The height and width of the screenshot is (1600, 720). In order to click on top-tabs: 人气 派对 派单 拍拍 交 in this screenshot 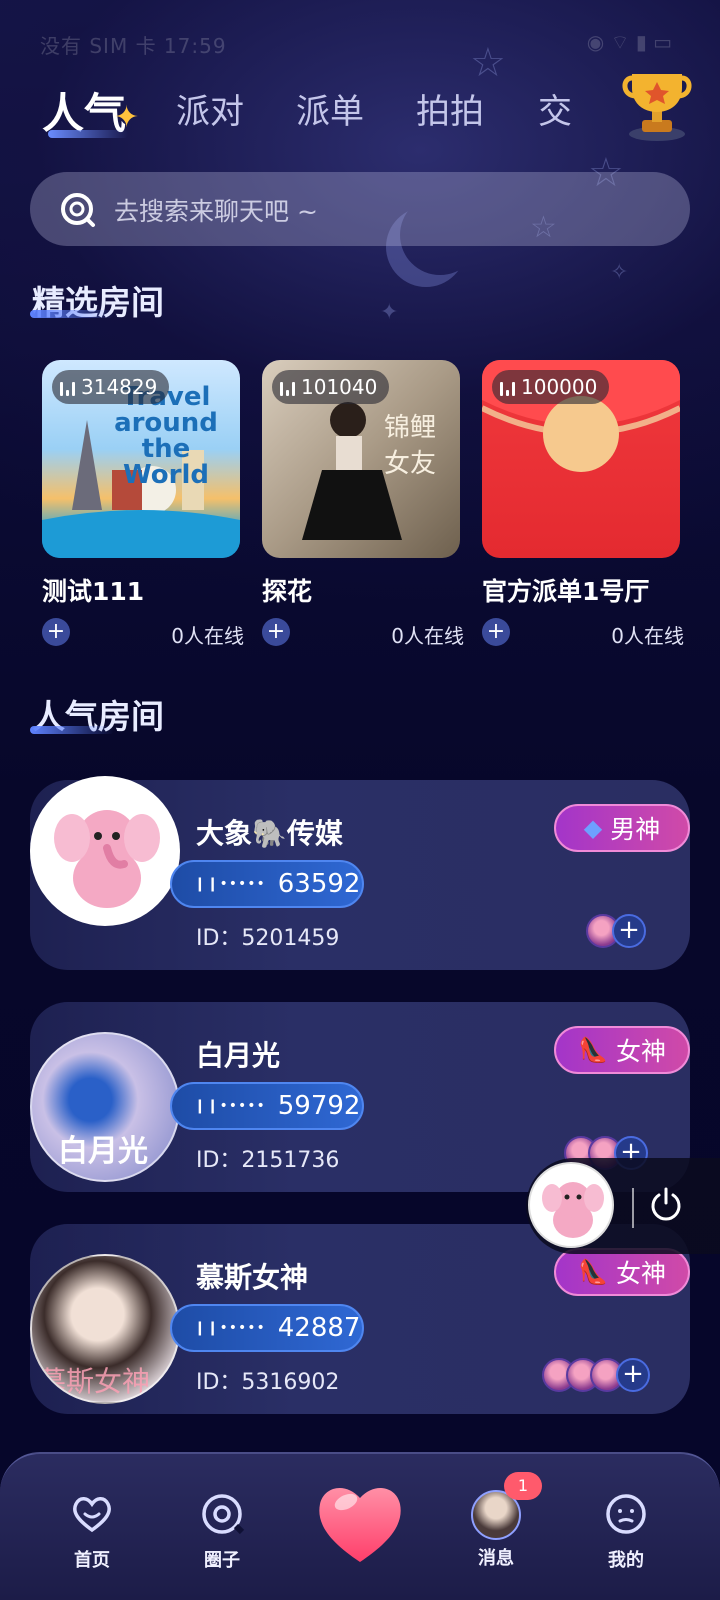, I will do `click(360, 115)`.